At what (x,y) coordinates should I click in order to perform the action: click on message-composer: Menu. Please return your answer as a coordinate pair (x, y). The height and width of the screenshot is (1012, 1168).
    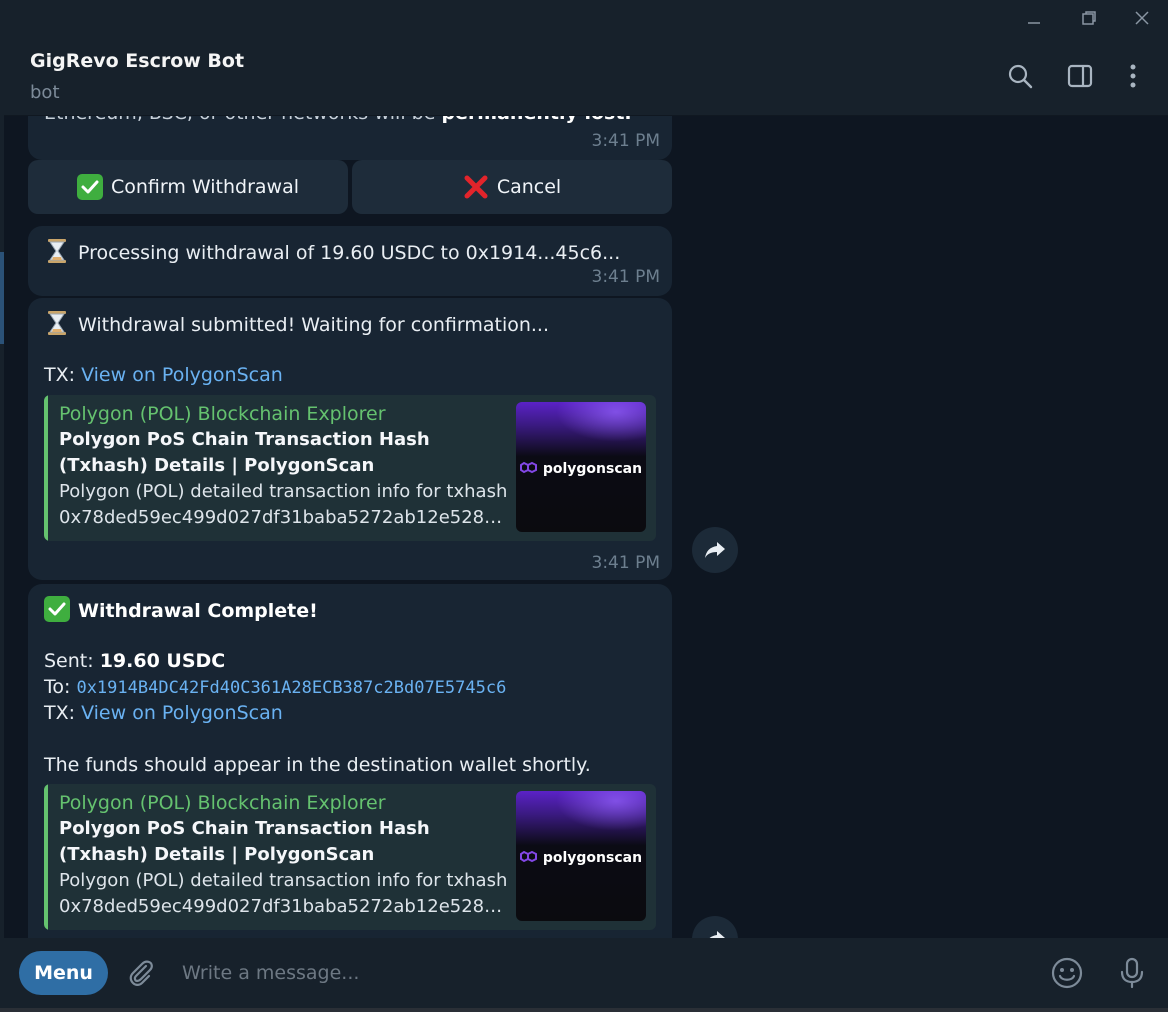
    Looking at the image, I should click on (584, 975).